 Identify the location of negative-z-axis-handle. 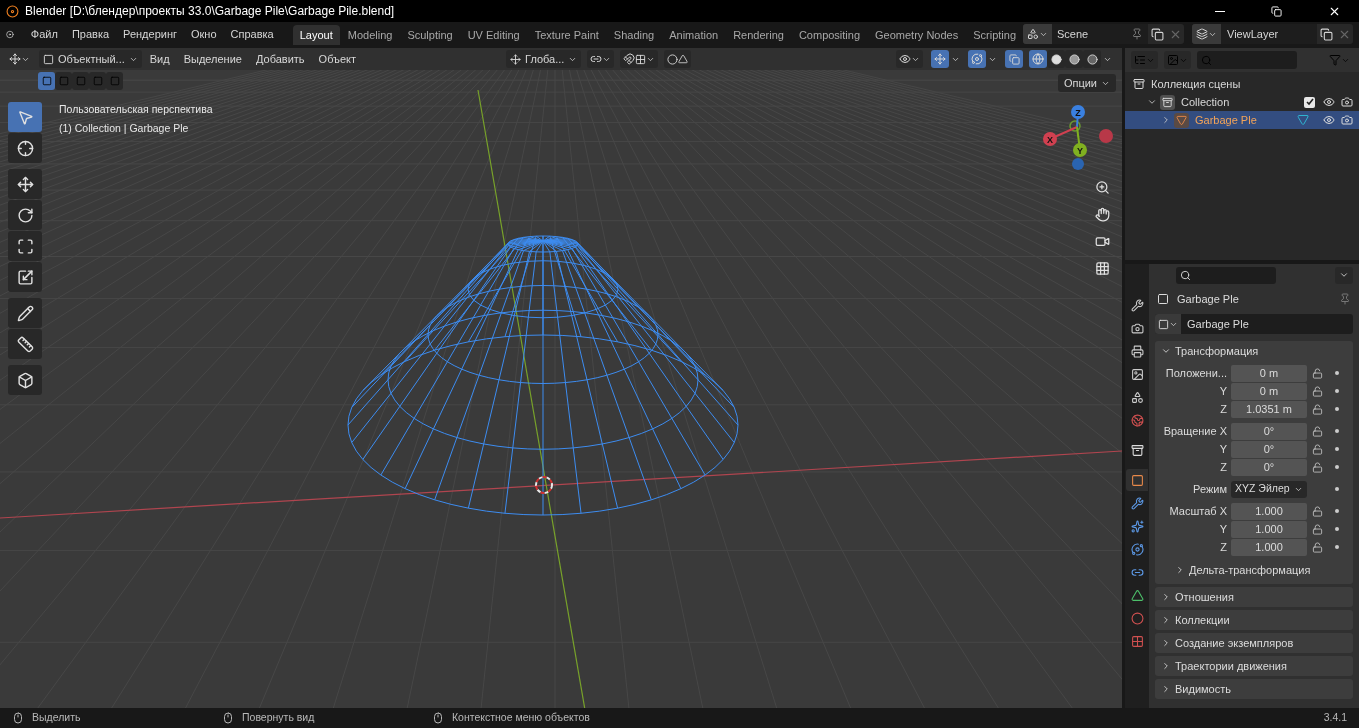
(1078, 164).